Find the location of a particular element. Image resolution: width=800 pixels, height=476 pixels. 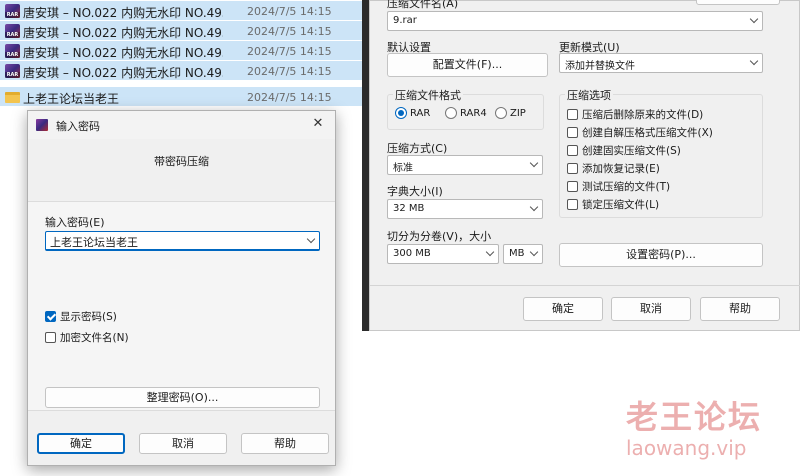

password-cancel-button: 取消 is located at coordinates (183, 443).